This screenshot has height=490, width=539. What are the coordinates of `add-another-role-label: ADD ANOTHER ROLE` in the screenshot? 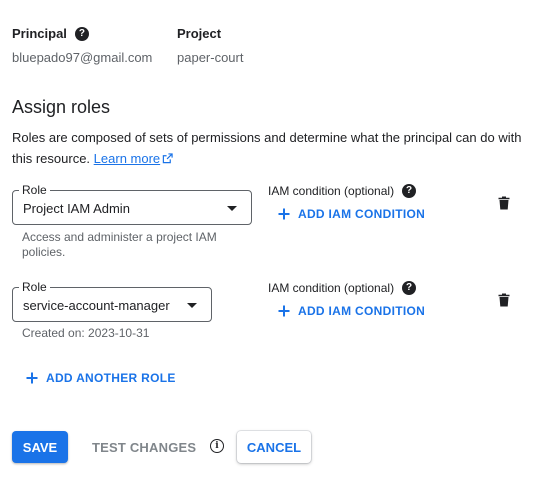 It's located at (111, 378).